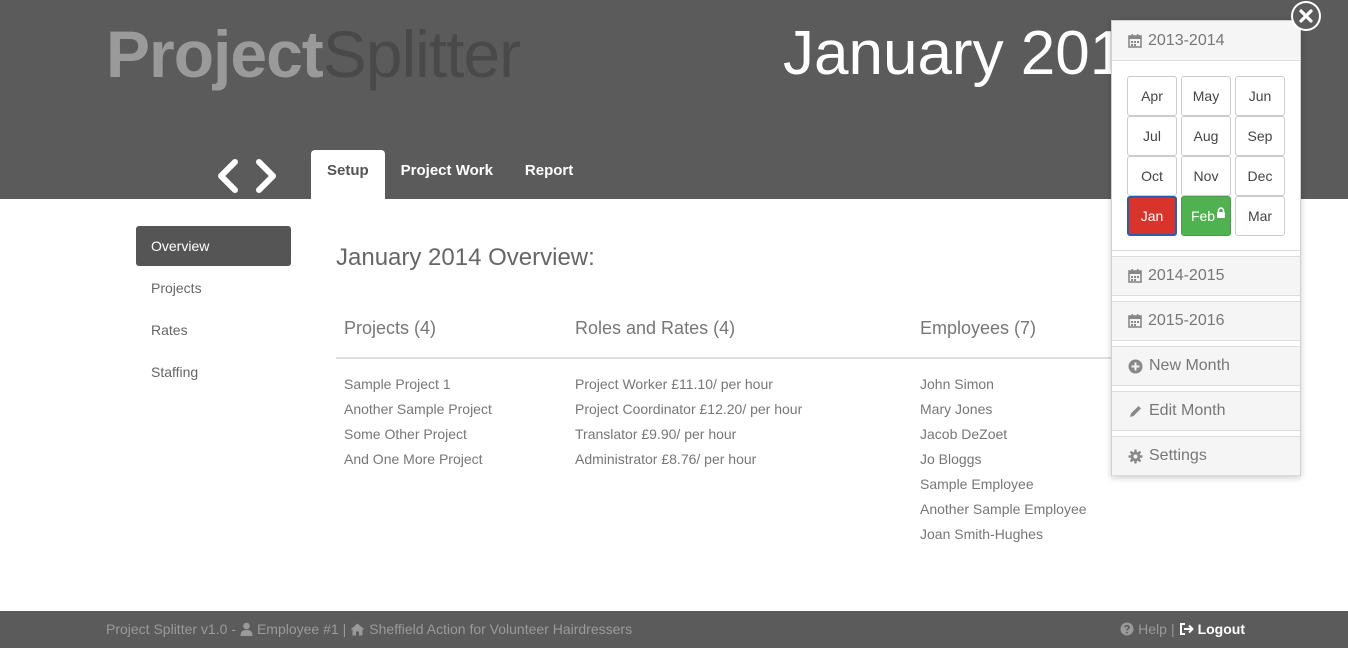  What do you see at coordinates (298, 629) in the screenshot?
I see `employee-link: Employee #1` at bounding box center [298, 629].